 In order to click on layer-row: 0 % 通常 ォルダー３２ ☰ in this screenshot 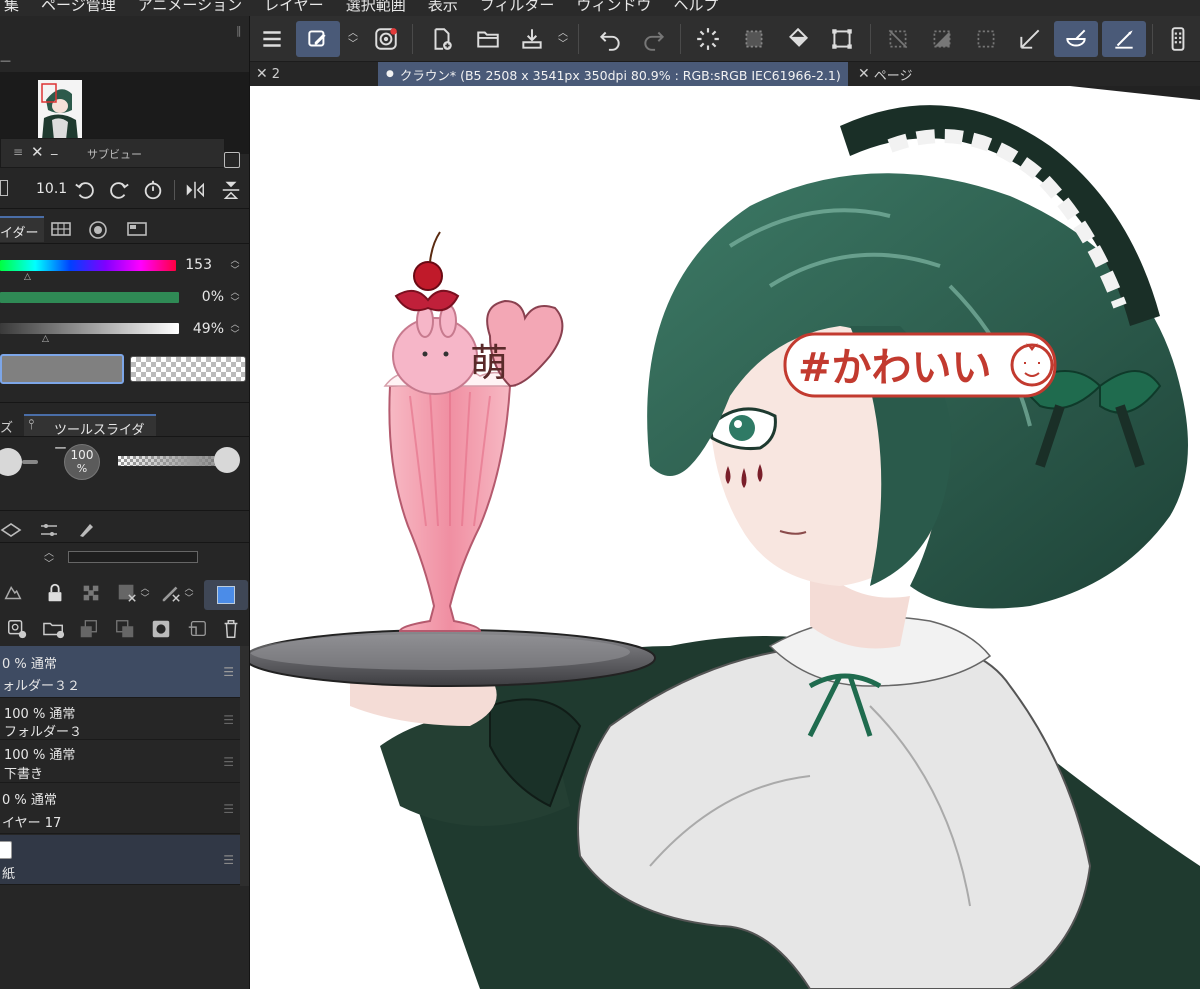, I will do `click(120, 672)`.